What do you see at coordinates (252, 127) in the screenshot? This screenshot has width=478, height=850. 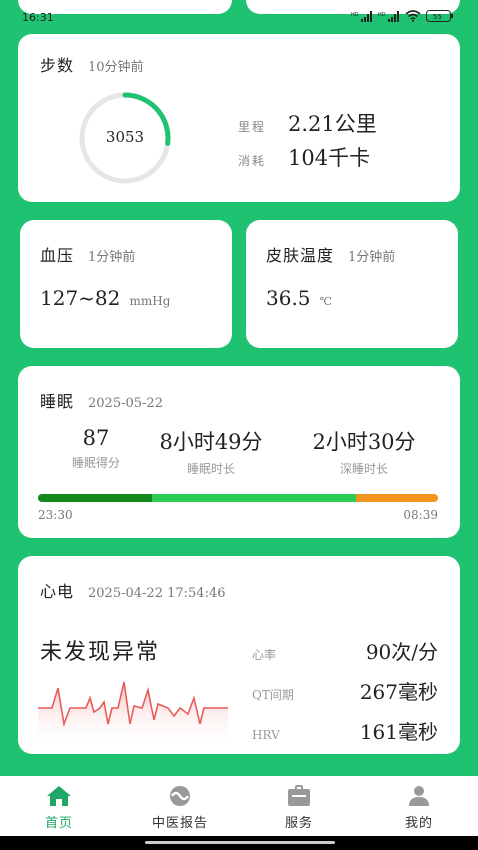 I see `distance-label: 里程` at bounding box center [252, 127].